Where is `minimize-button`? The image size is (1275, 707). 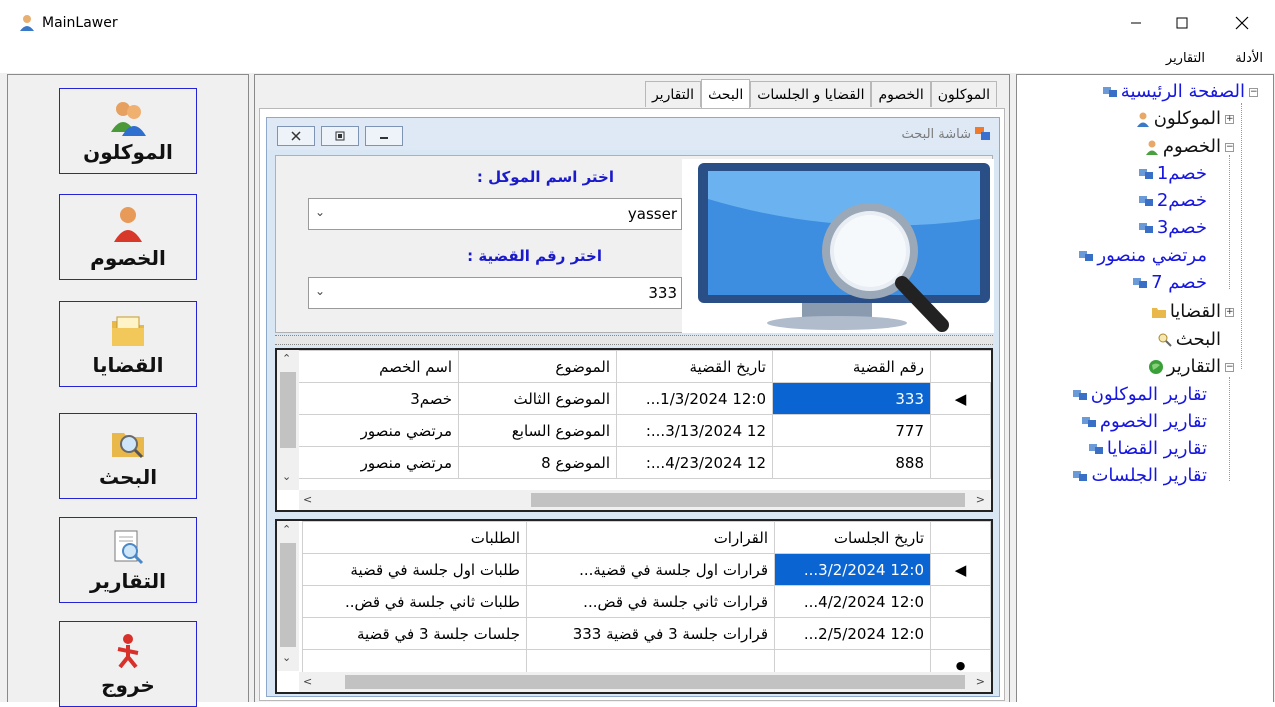 minimize-button is located at coordinates (1136, 22).